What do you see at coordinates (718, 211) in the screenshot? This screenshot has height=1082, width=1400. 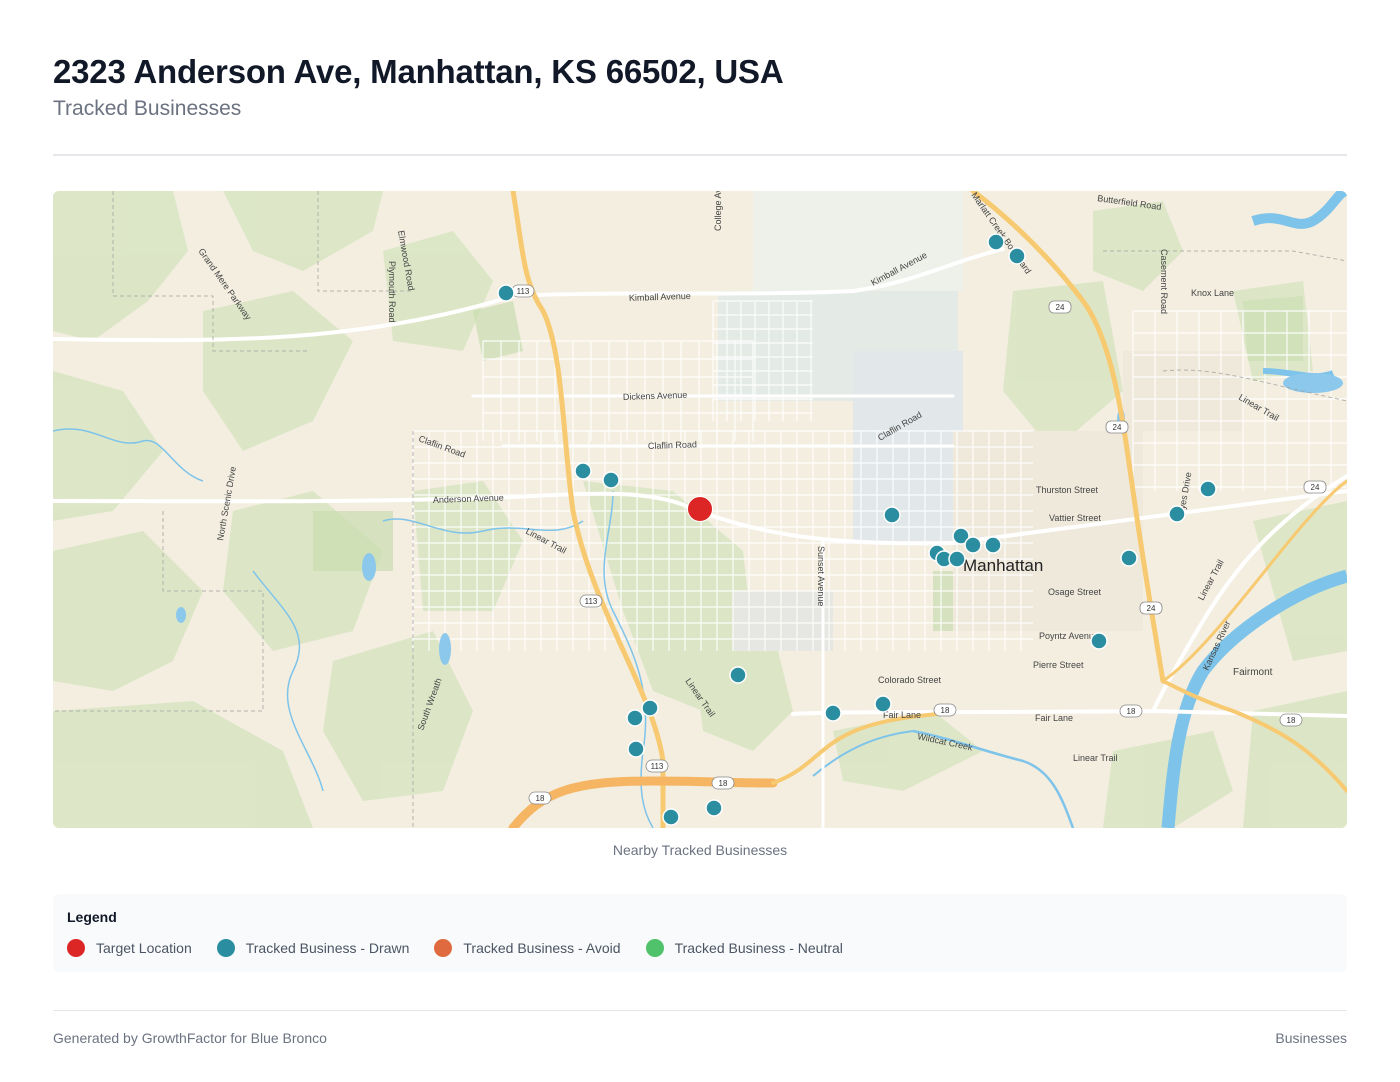 I see `street-label: College Avenue` at bounding box center [718, 211].